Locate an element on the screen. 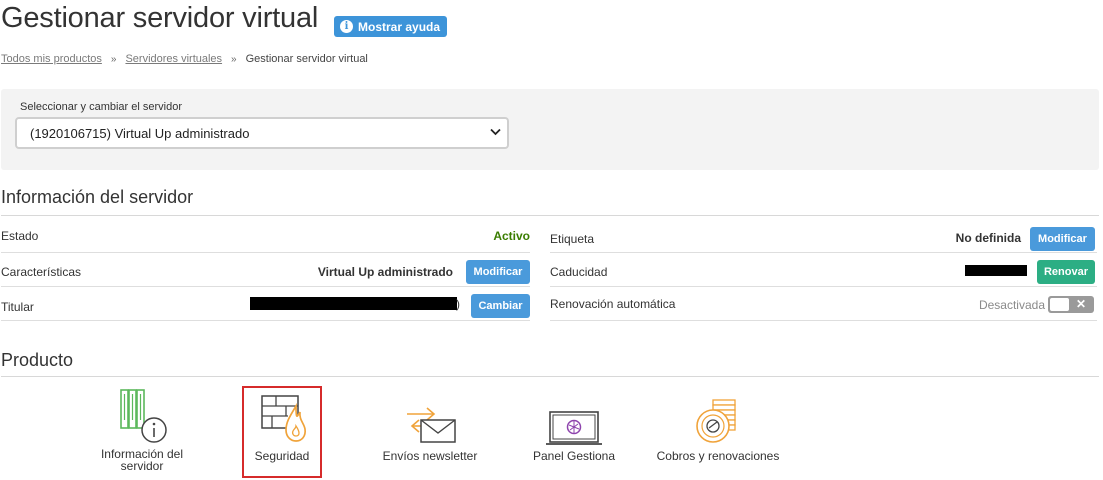 The height and width of the screenshot is (480, 1103). coins-renewal-icon is located at coordinates (716, 421).